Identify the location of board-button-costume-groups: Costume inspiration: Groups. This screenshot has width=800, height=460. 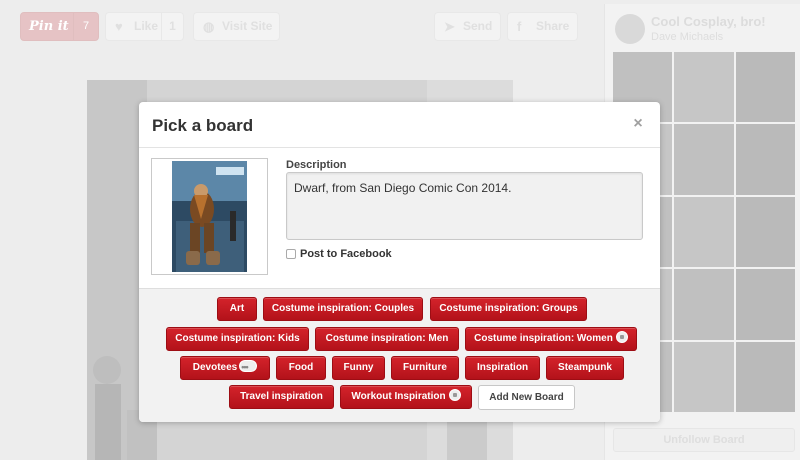
(508, 309).